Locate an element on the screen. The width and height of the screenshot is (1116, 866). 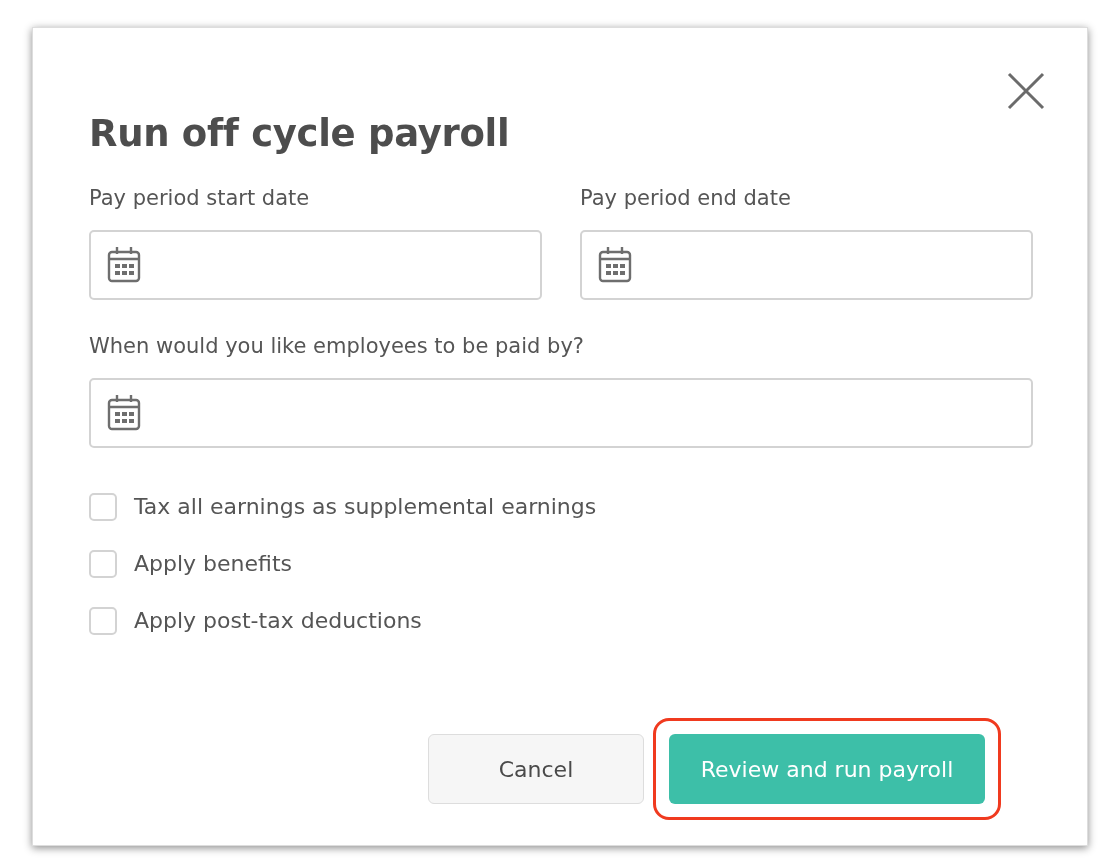
checkbox-label: Apply post-tax deductions is located at coordinates (278, 621).